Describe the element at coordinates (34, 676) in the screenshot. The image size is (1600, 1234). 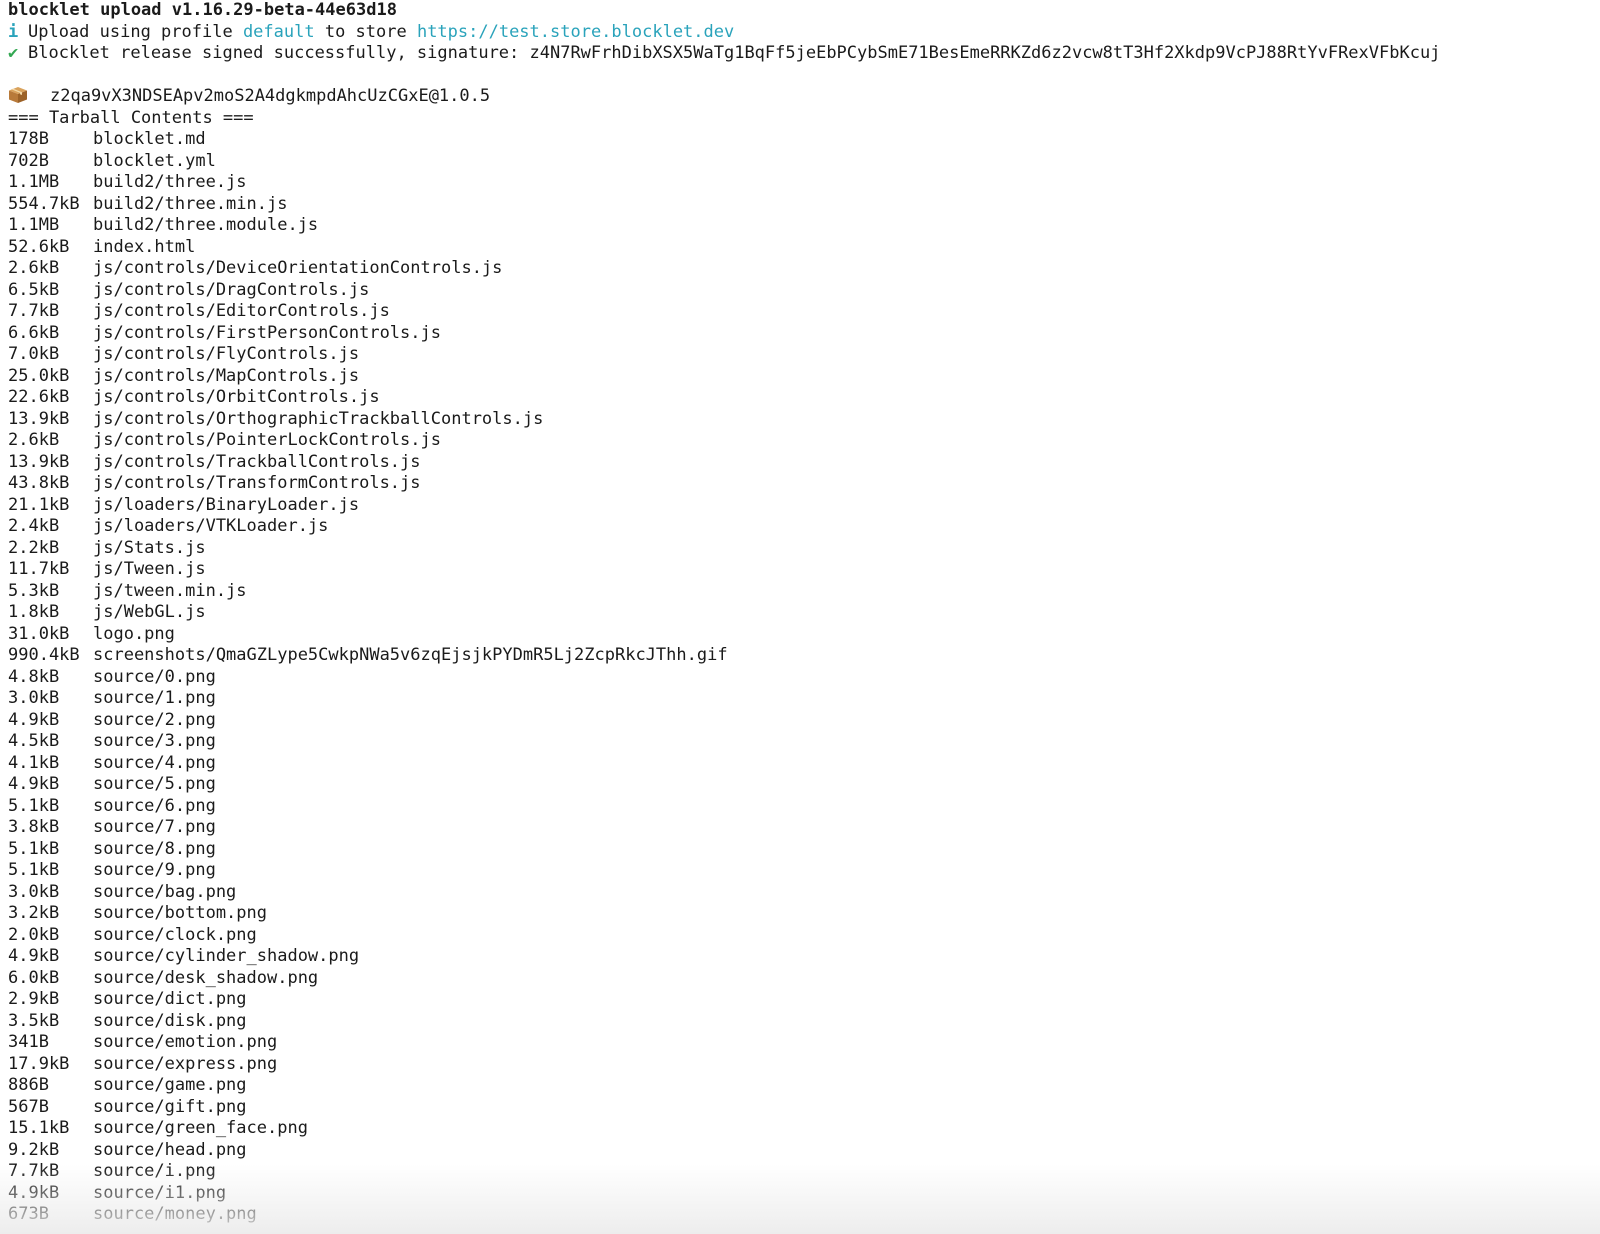
I see `file-size: 4.8kB` at that location.